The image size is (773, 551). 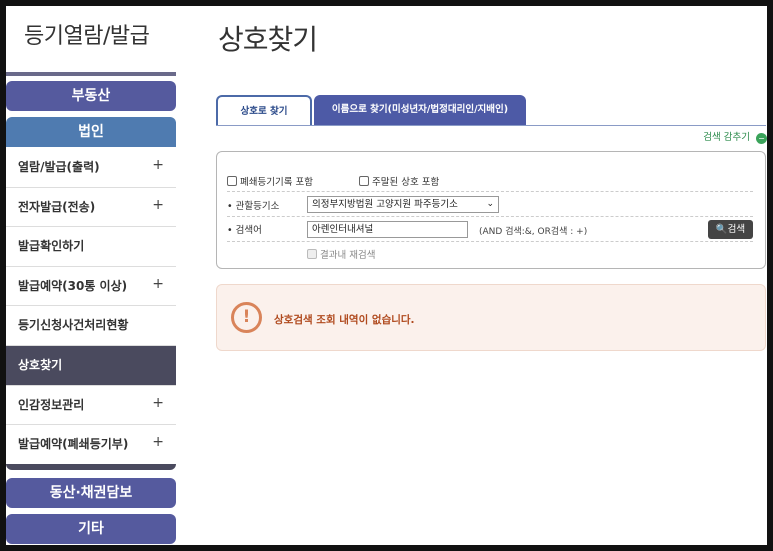 I want to click on category-corporation-button: 법인, so click(x=91, y=132).